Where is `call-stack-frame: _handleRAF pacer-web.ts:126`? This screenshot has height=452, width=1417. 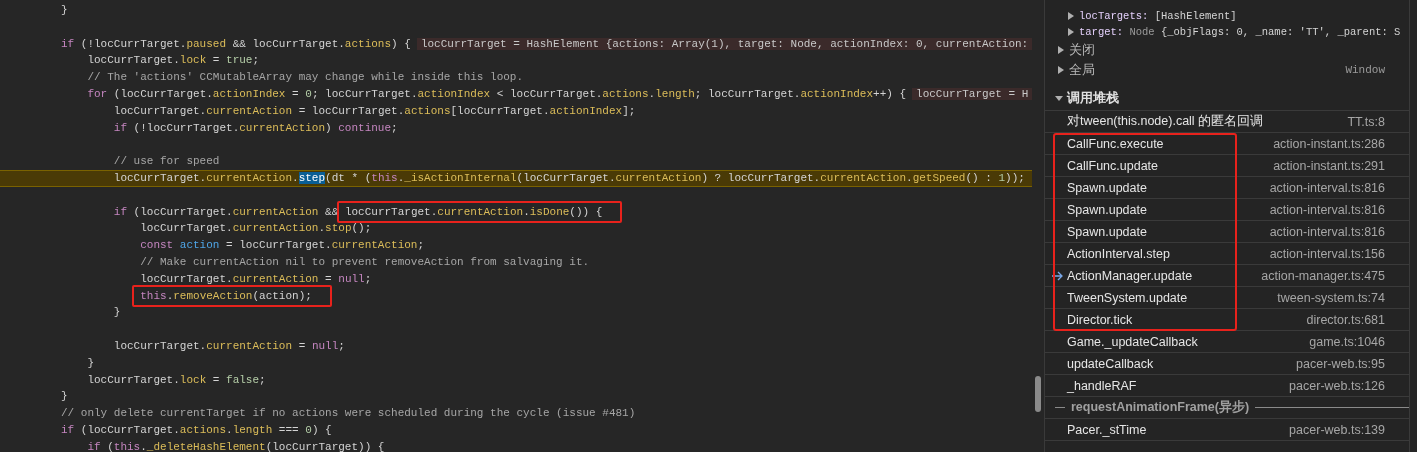
call-stack-frame: _handleRAF pacer-web.ts:126 is located at coordinates (1227, 386).